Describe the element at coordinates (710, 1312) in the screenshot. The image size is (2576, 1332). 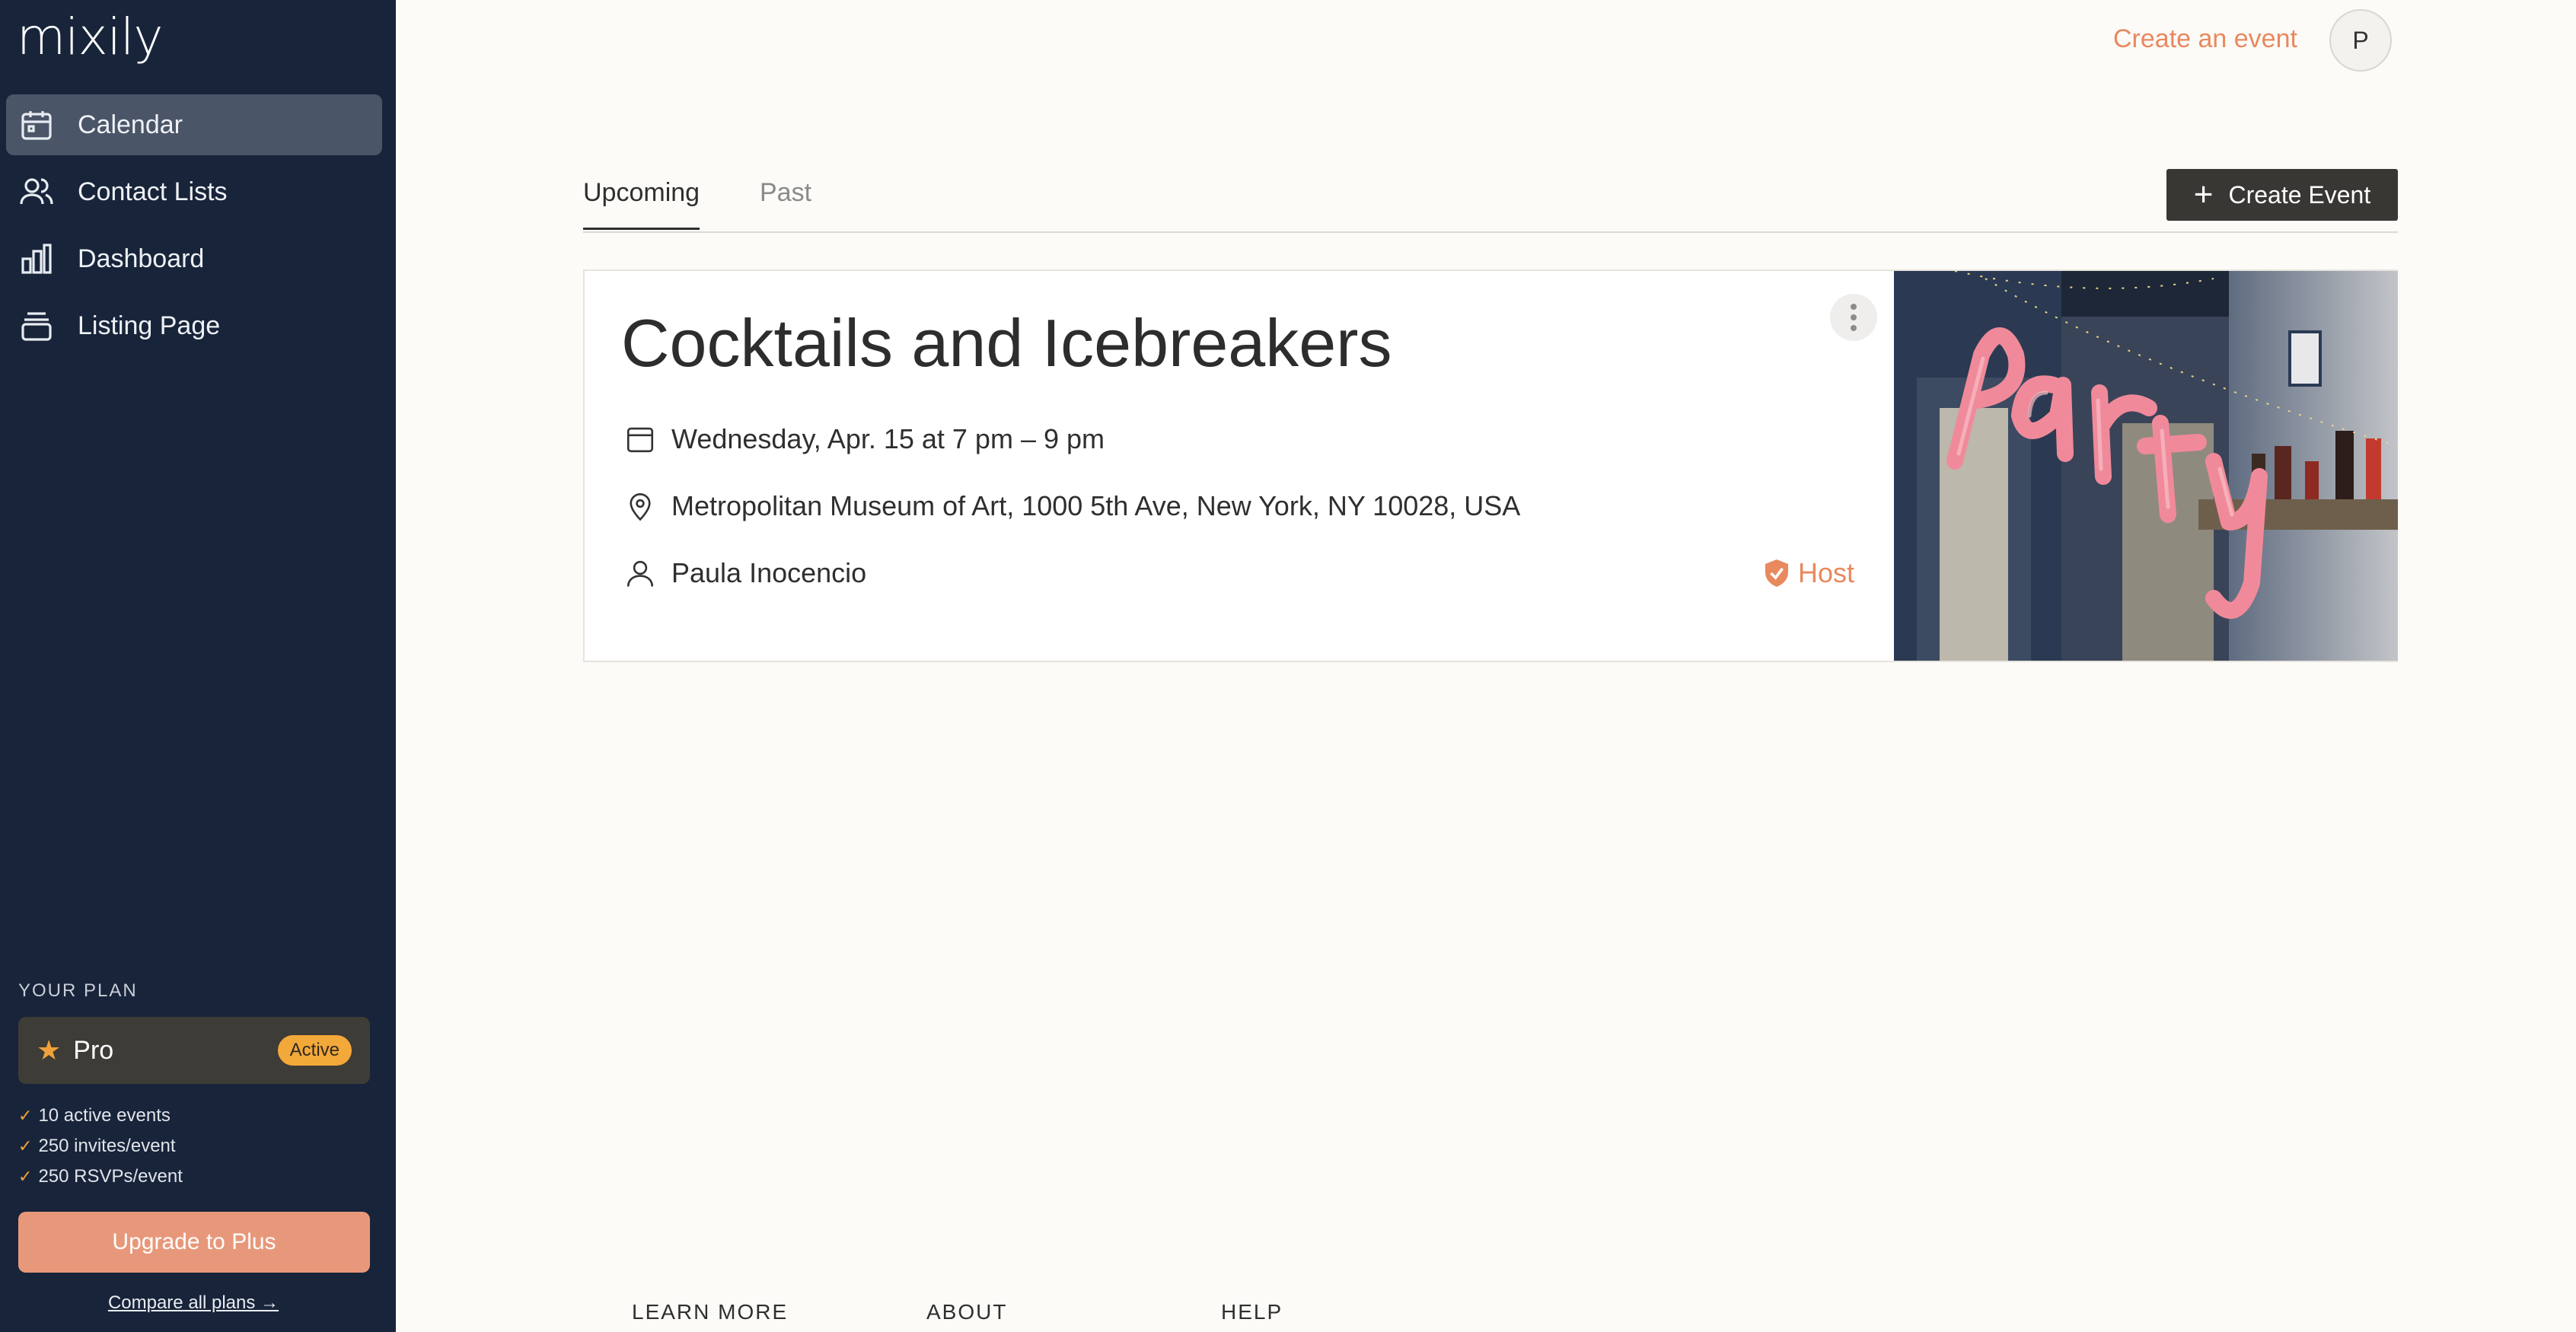
I see `footer-learn-more: LEARN MORE` at that location.